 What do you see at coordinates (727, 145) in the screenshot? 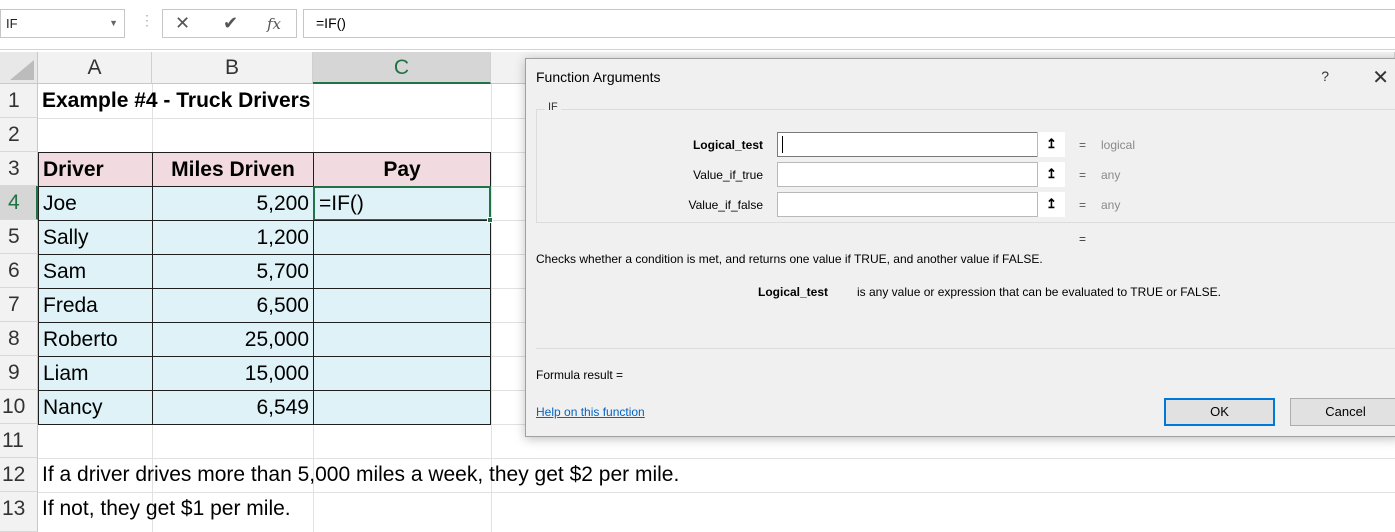
I see `arg-label-logical-test: Logical_test` at bounding box center [727, 145].